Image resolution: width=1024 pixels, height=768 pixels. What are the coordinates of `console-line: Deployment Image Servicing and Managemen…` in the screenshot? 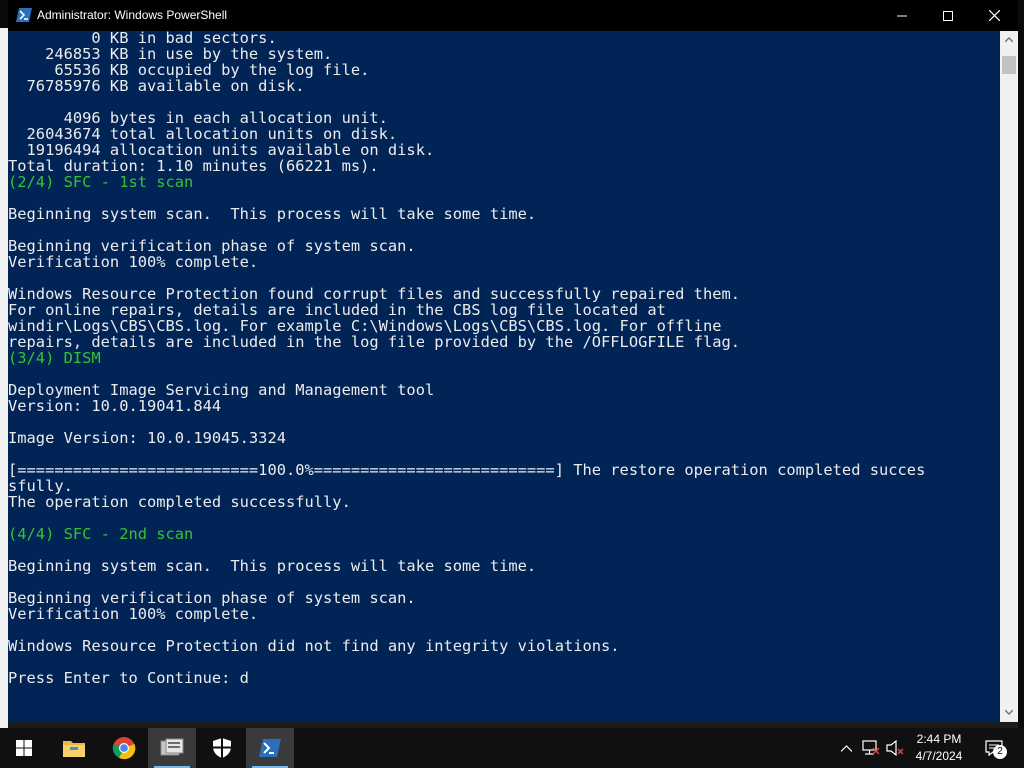 It's located at (221, 390).